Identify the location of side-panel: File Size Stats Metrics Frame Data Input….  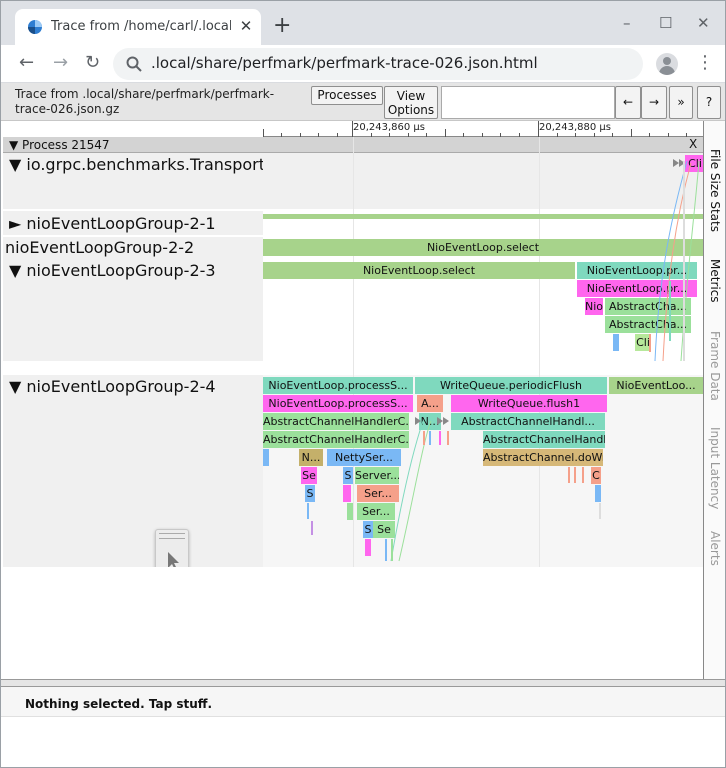
(714, 400).